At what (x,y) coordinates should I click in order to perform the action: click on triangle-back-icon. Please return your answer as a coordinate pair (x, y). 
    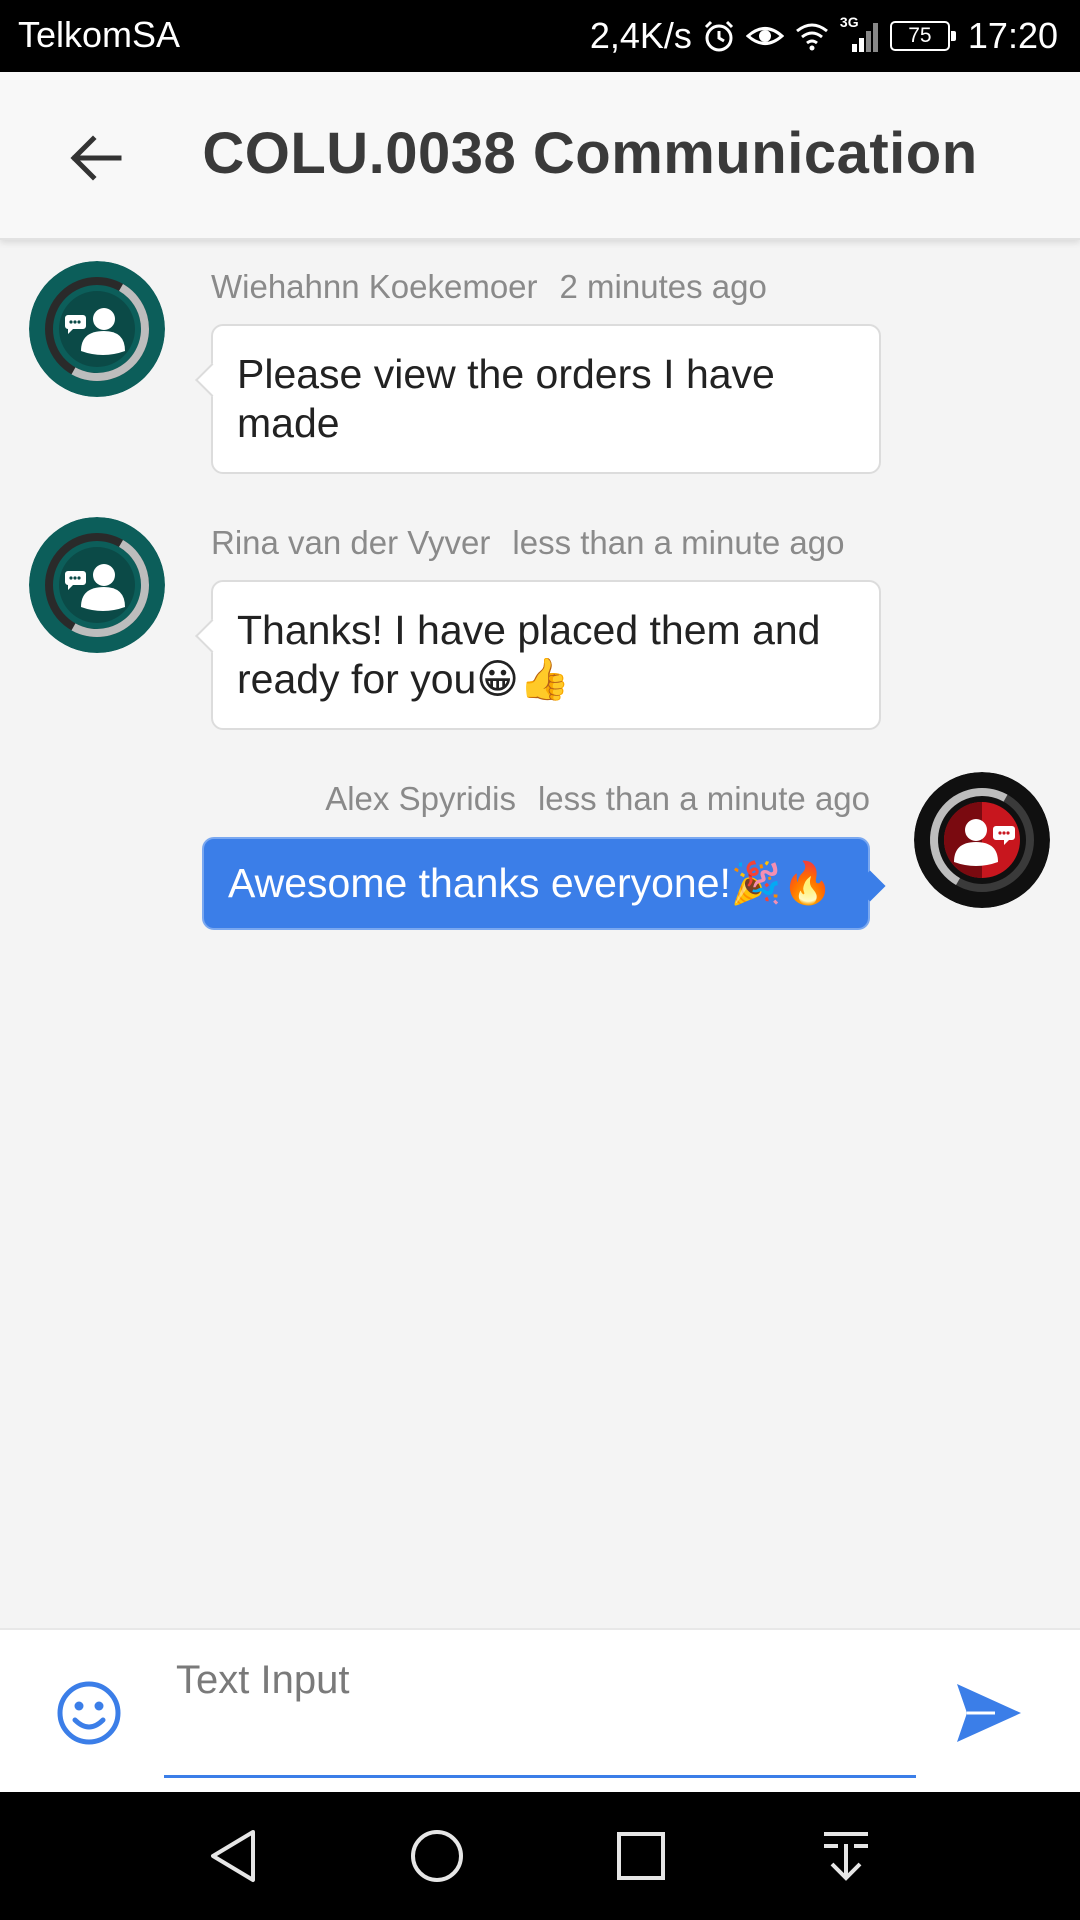
    Looking at the image, I should click on (233, 1856).